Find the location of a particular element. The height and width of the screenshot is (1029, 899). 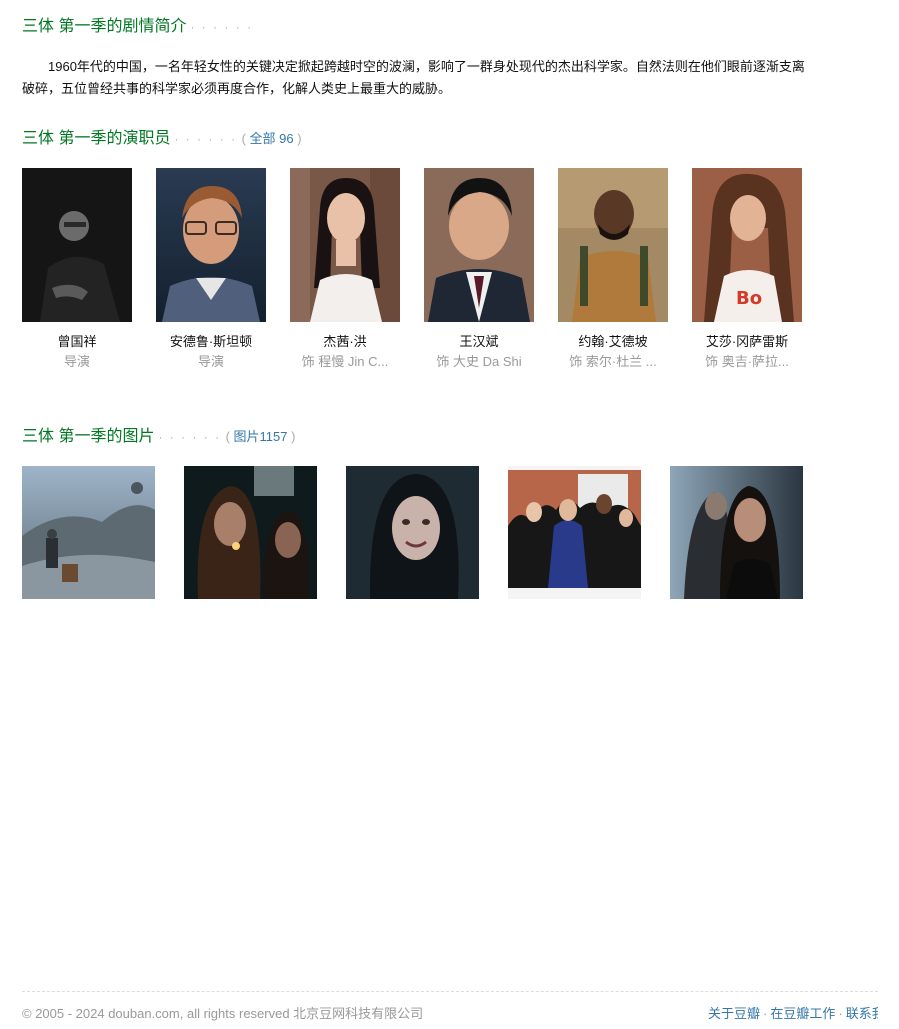

cast-more-suffix: ) is located at coordinates (297, 138).